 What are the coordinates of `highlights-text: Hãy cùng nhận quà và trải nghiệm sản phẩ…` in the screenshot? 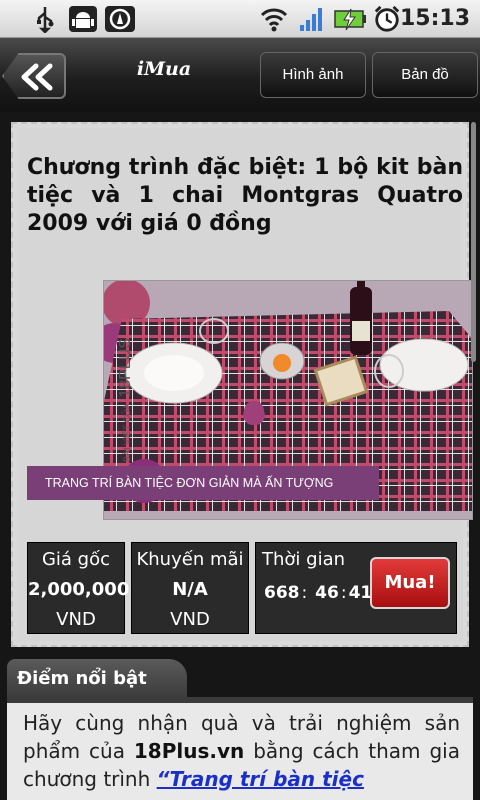 It's located at (241, 751).